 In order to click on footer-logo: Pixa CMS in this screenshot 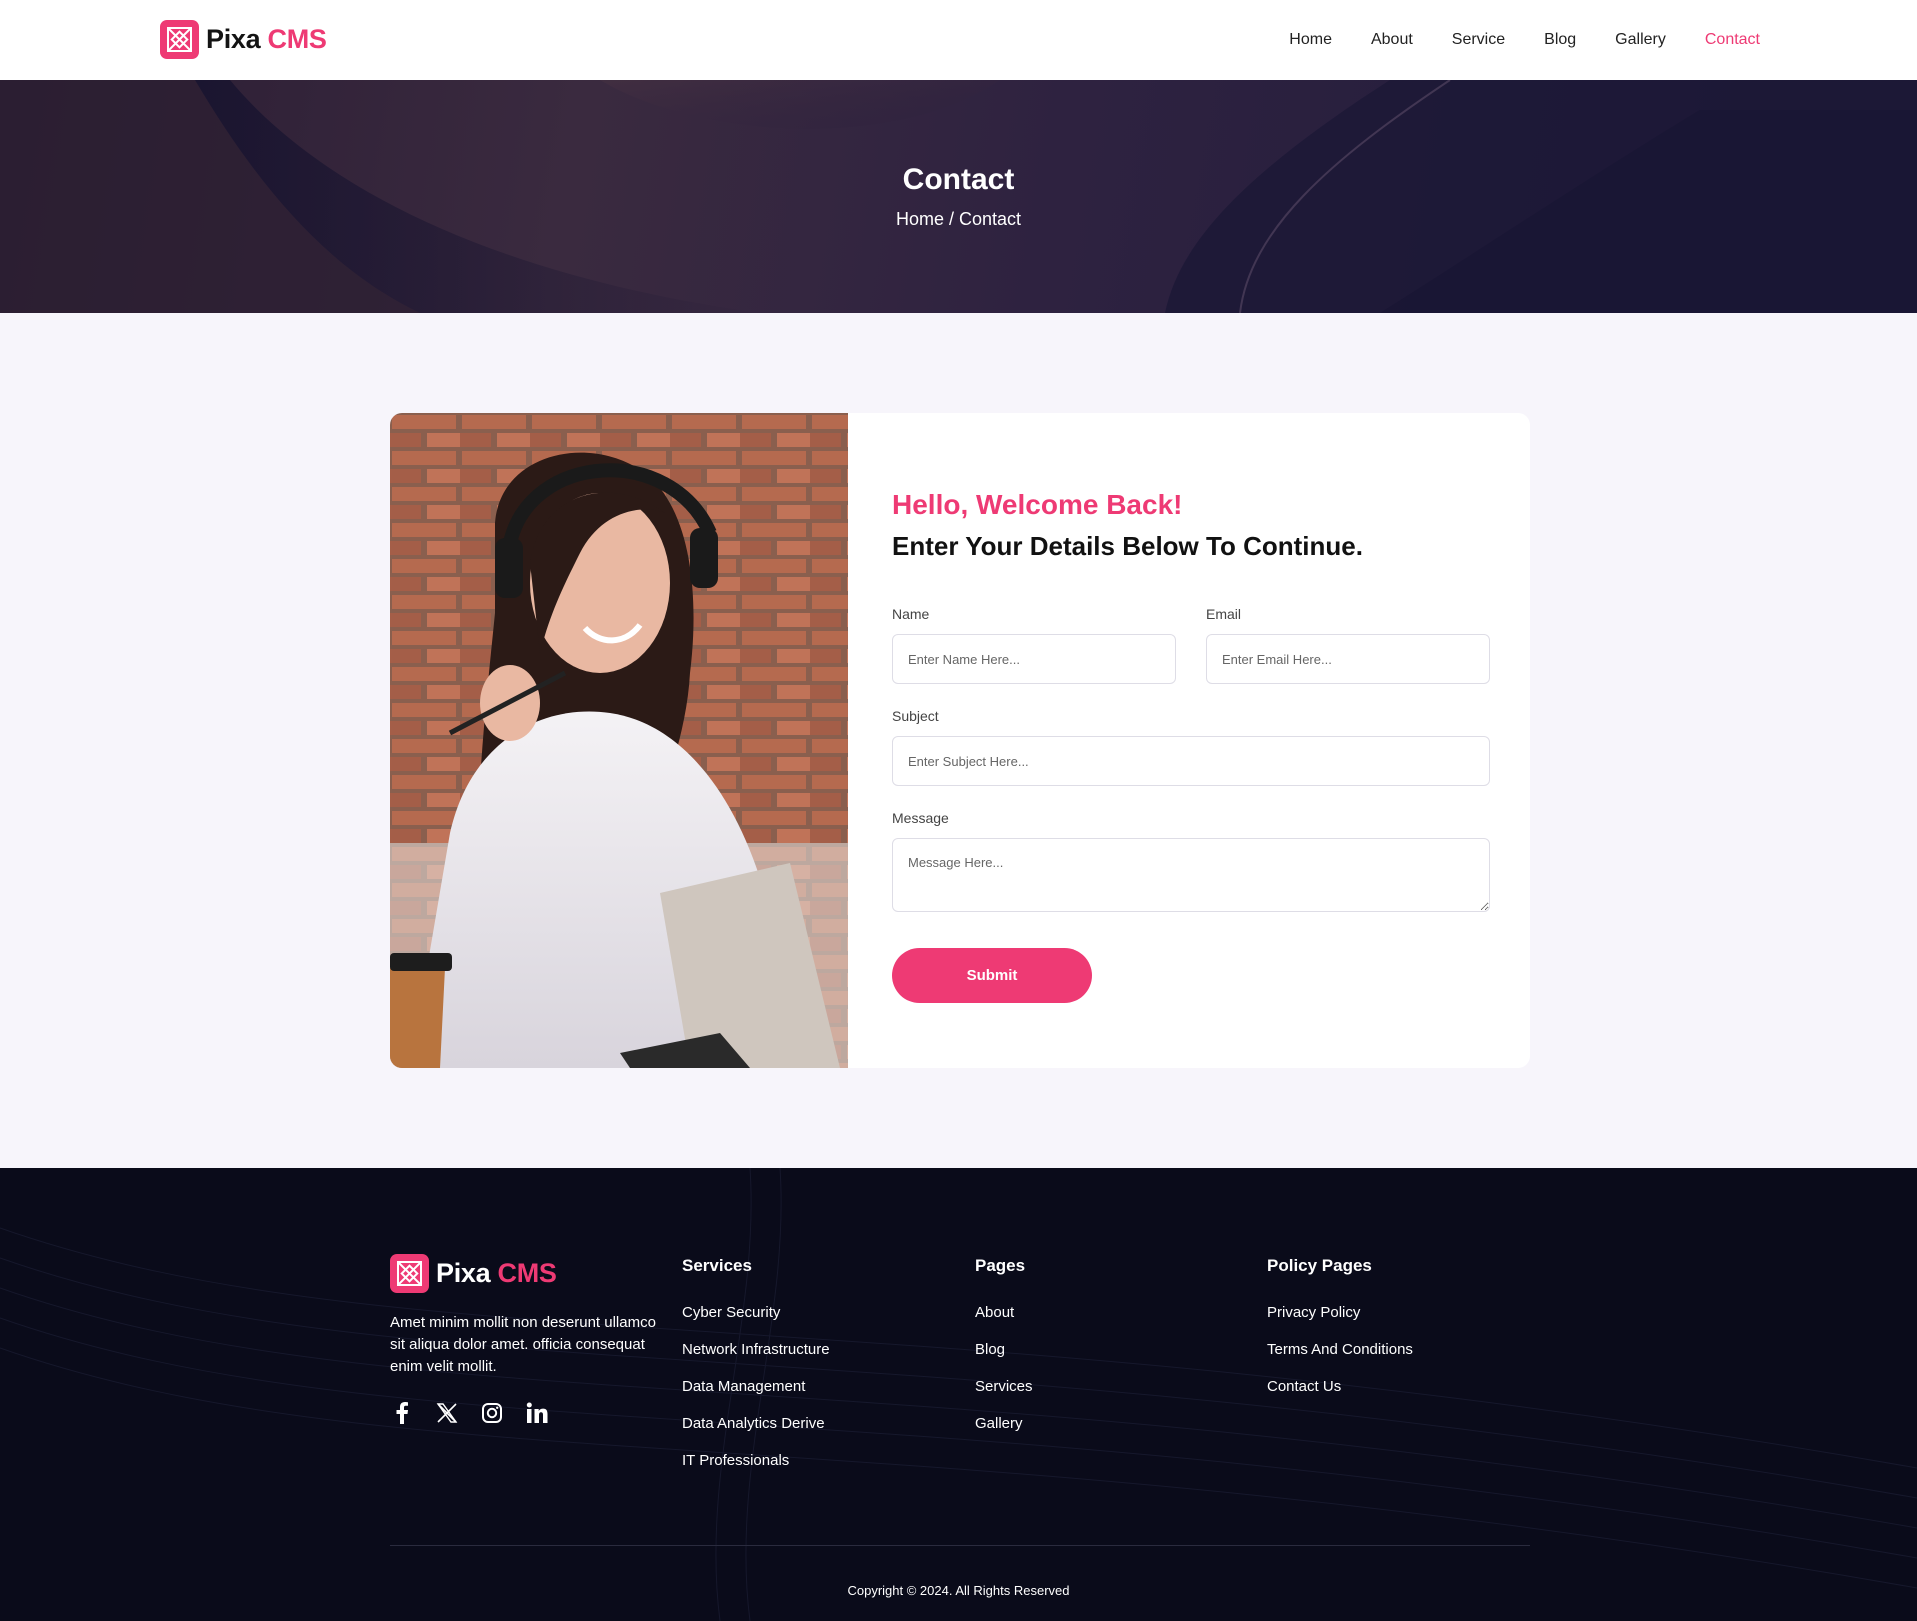, I will do `click(473, 1273)`.